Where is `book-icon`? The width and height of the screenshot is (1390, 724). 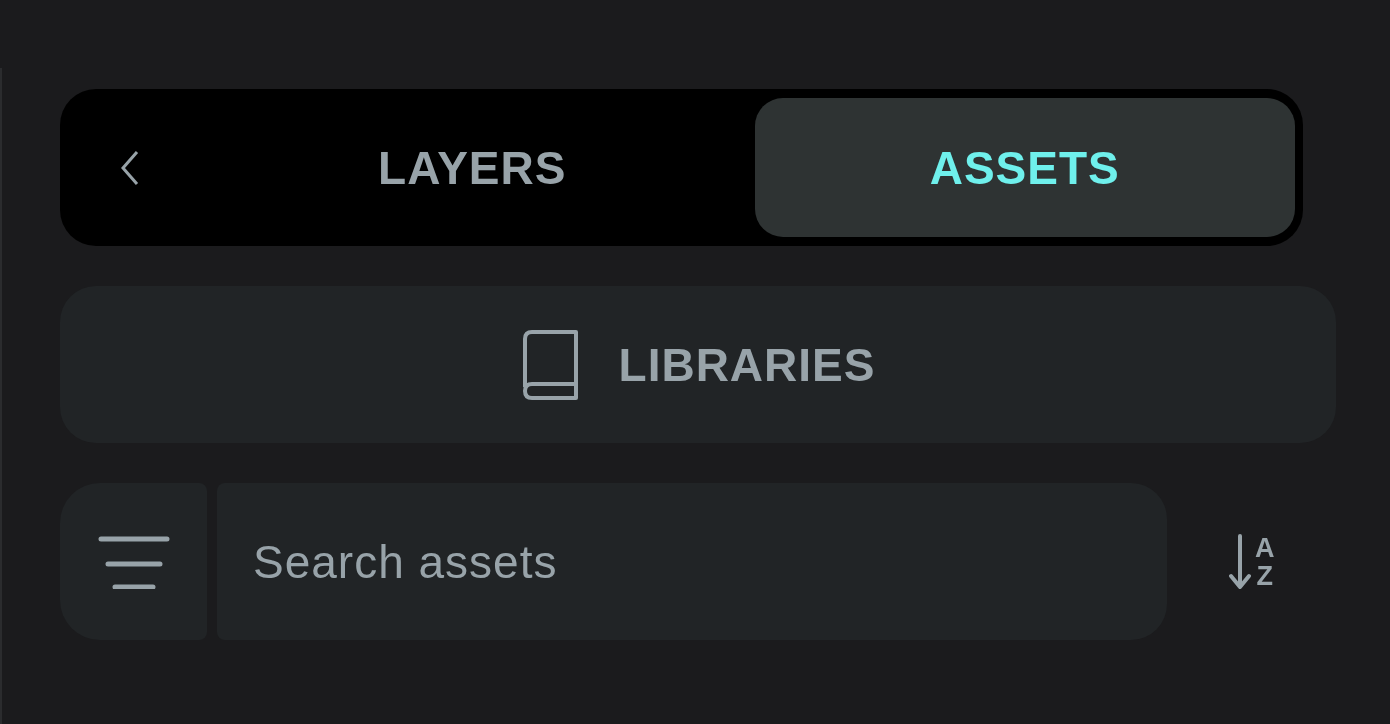 book-icon is located at coordinates (549, 364).